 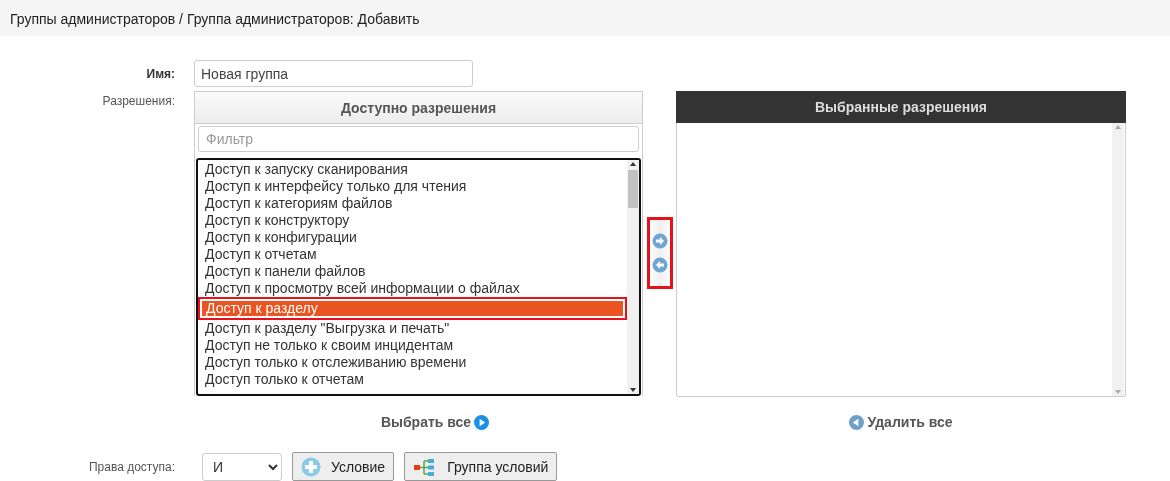 I want to click on breadcrumb: Группы администраторов / Группа администраторов: Добавить, so click(x=215, y=19).